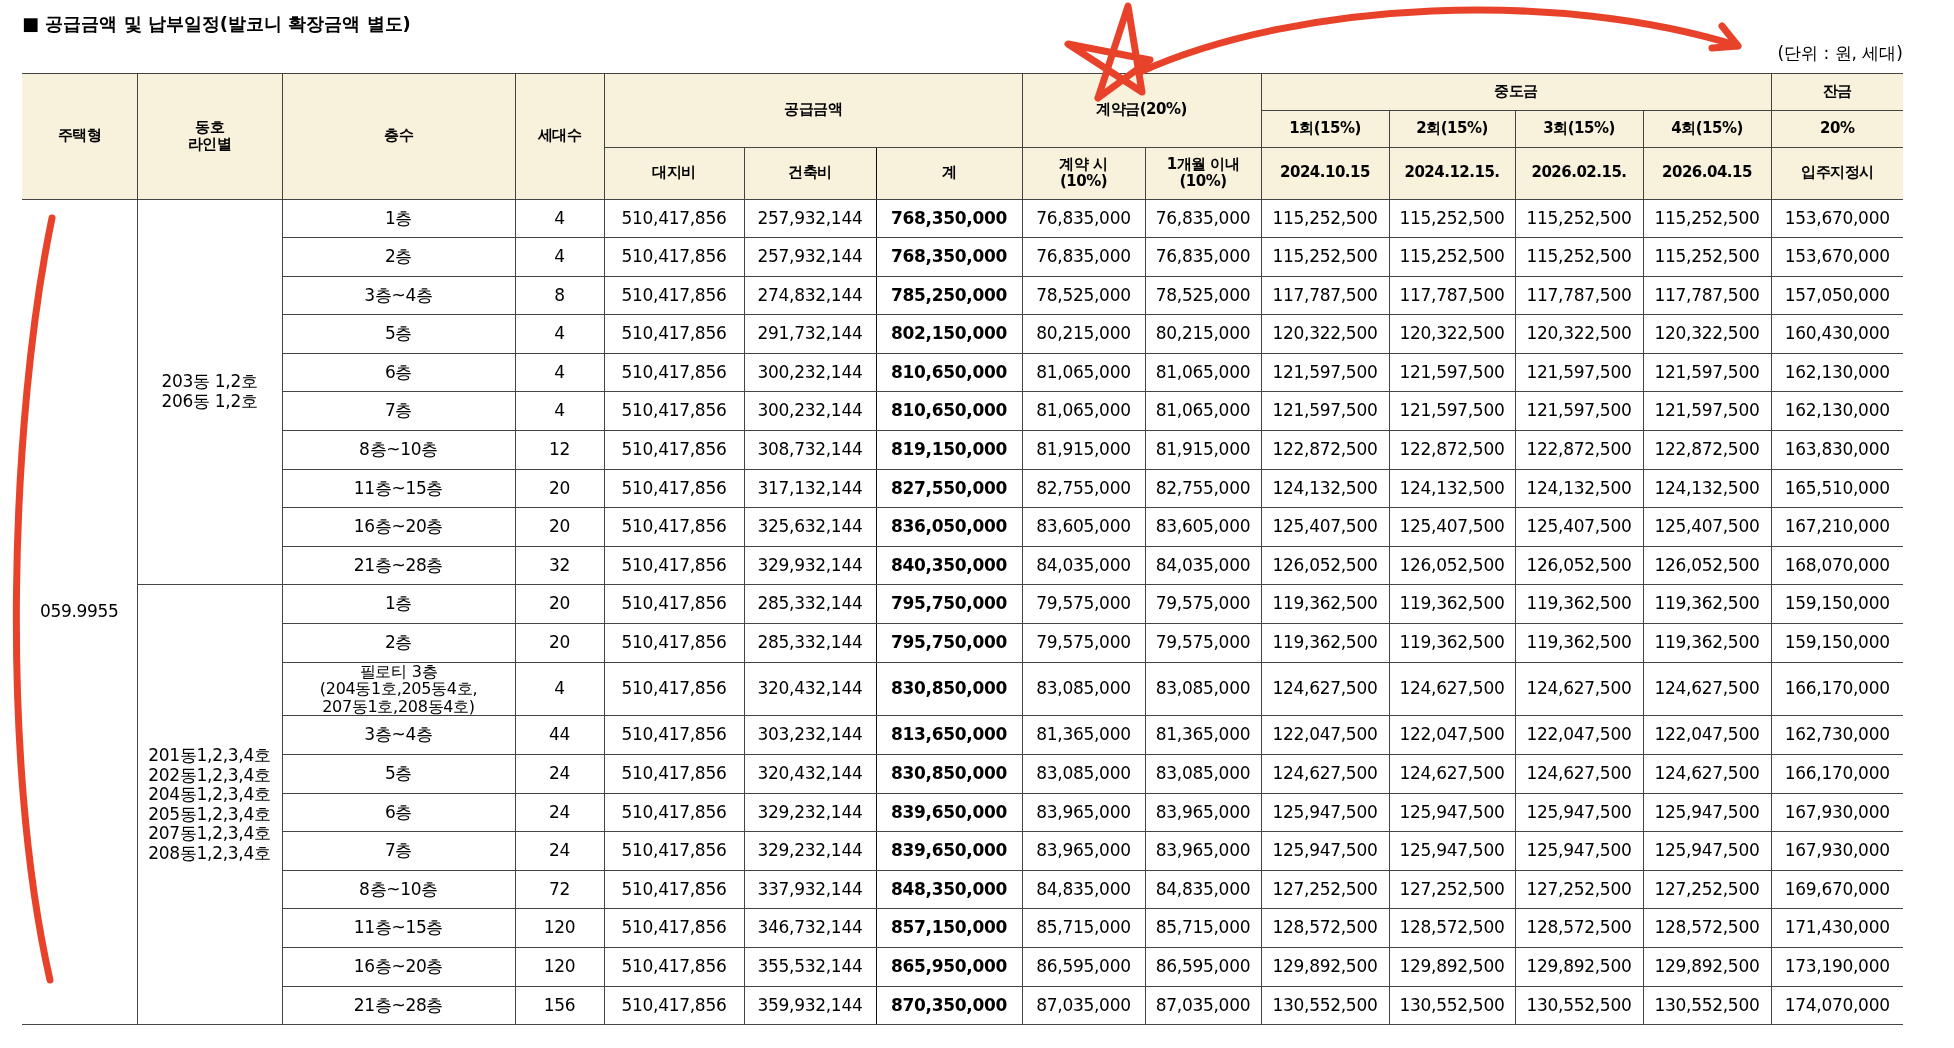 The image size is (1954, 1048). What do you see at coordinates (810, 295) in the screenshot?
I see `table-cell: 274,832,144` at bounding box center [810, 295].